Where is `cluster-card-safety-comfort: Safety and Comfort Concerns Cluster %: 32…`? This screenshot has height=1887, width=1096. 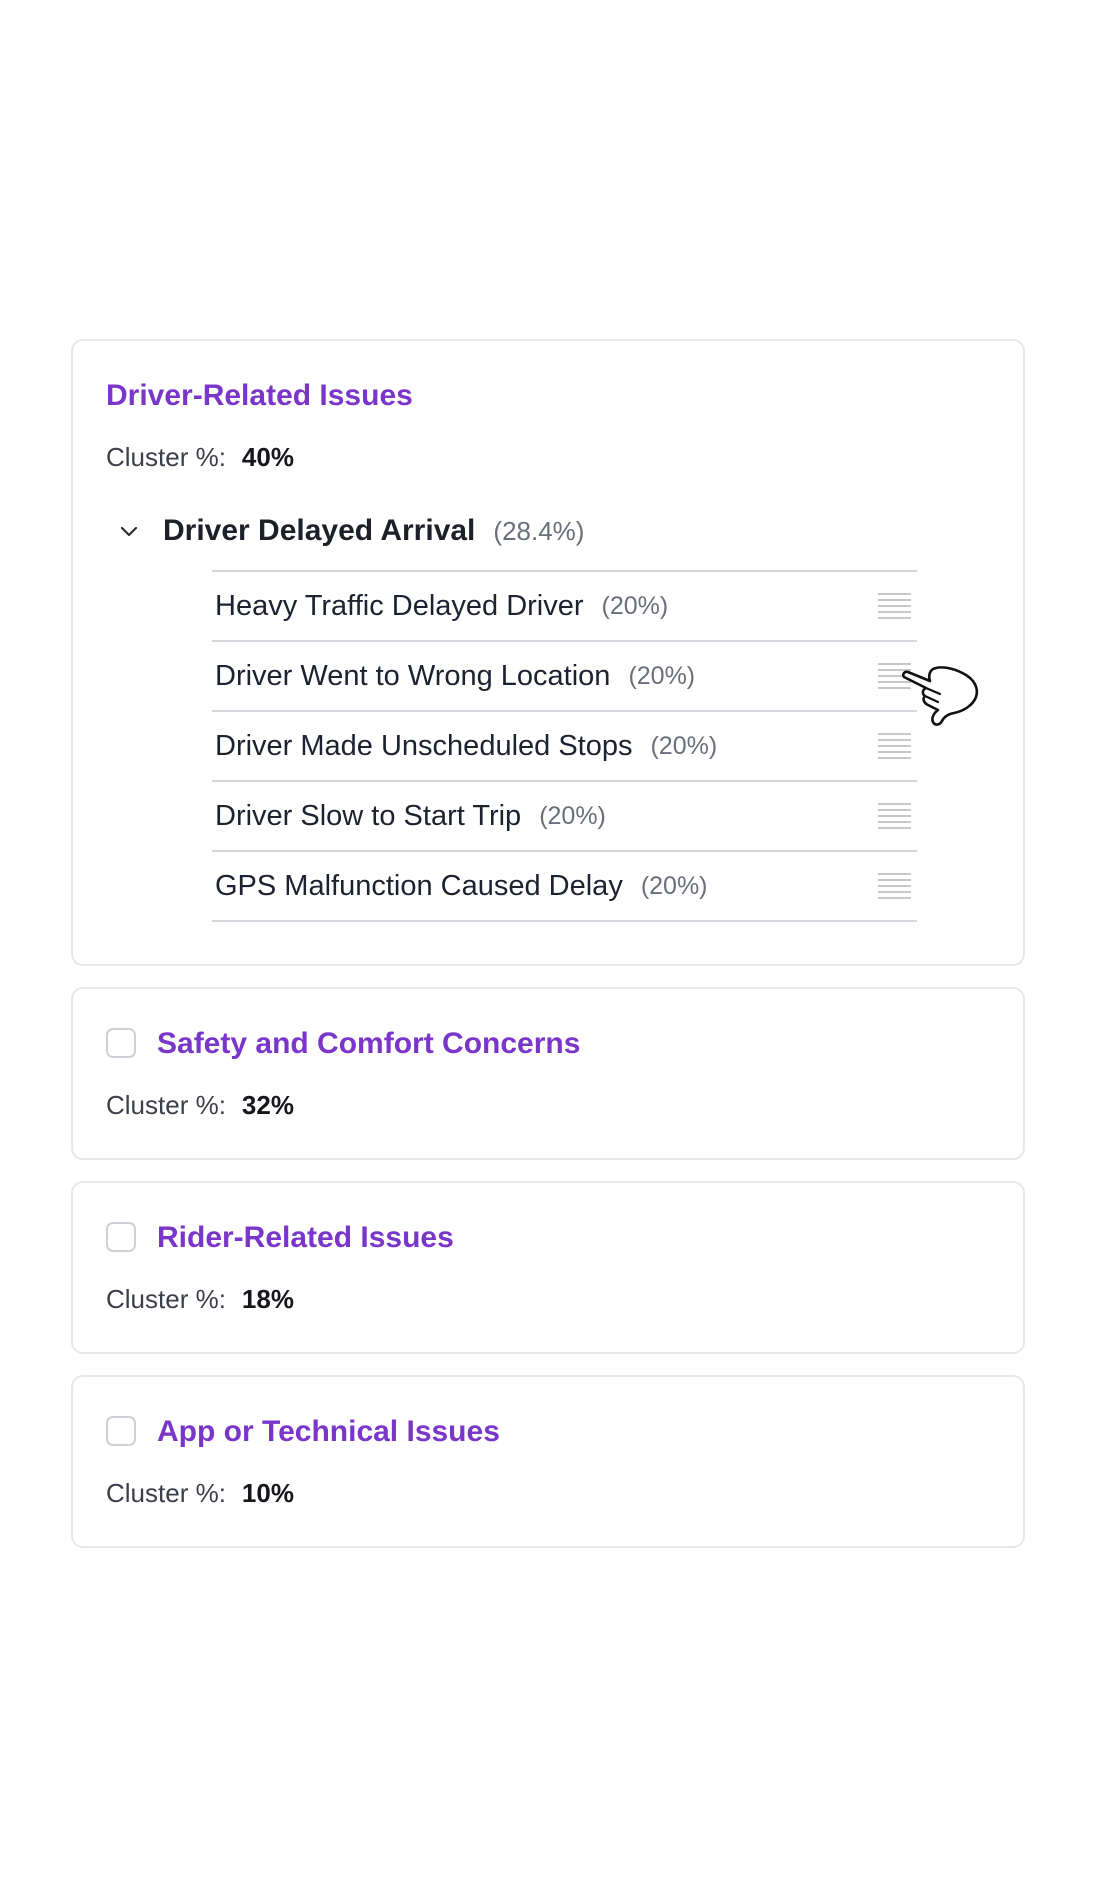 cluster-card-safety-comfort: Safety and Comfort Concerns Cluster %: 32… is located at coordinates (548, 1073).